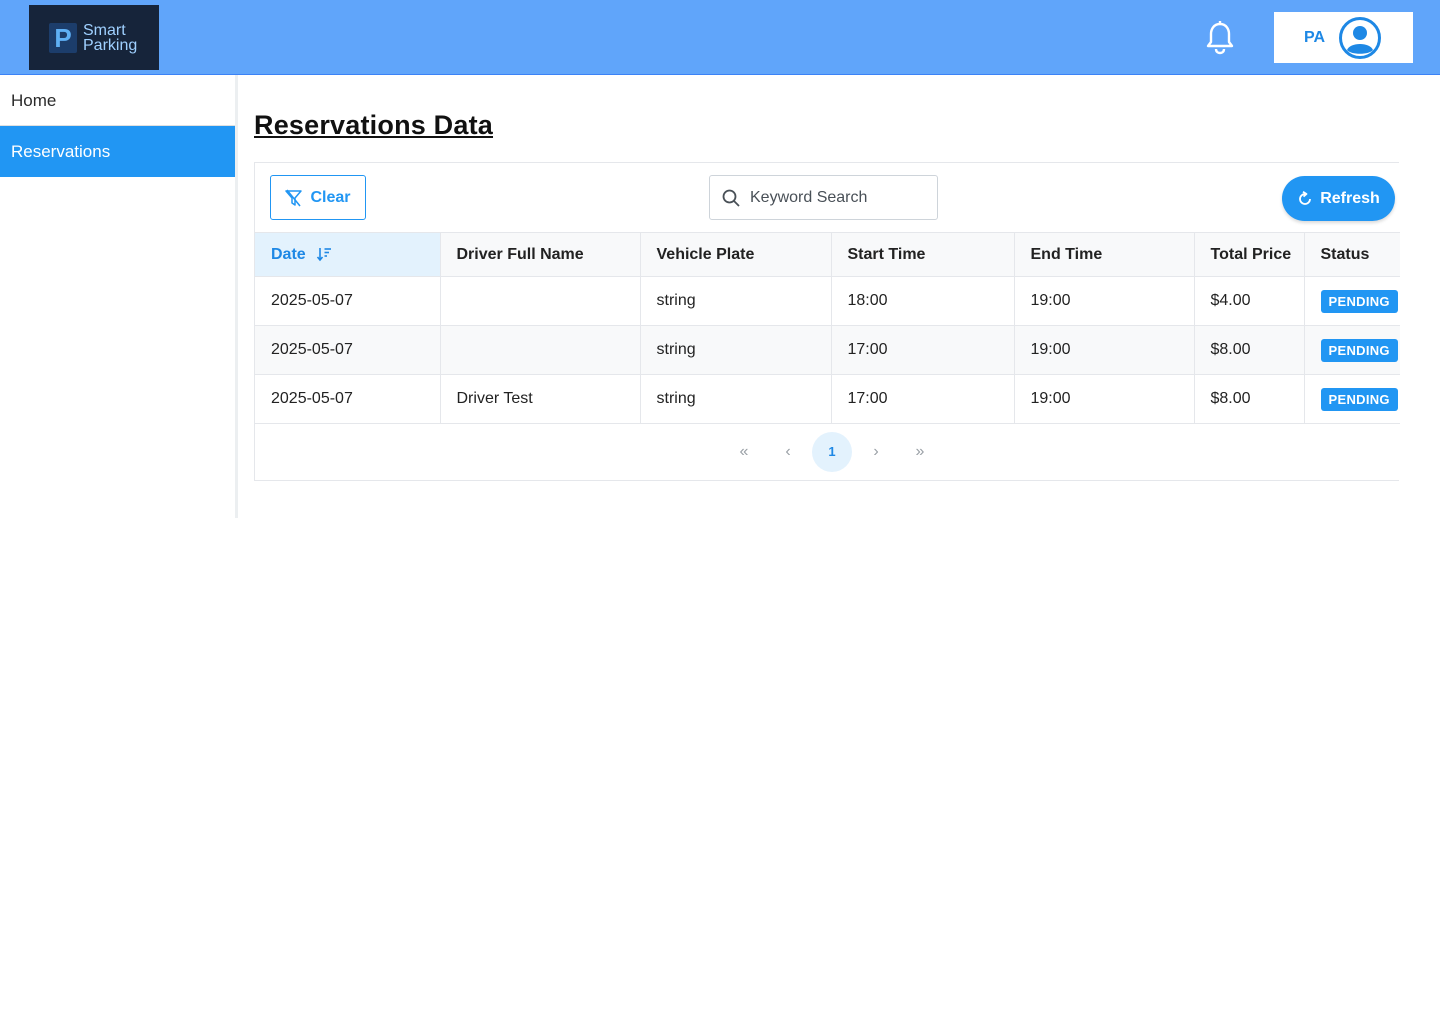  Describe the element at coordinates (110, 45) in the screenshot. I see `logo-line-2: Parking` at that location.